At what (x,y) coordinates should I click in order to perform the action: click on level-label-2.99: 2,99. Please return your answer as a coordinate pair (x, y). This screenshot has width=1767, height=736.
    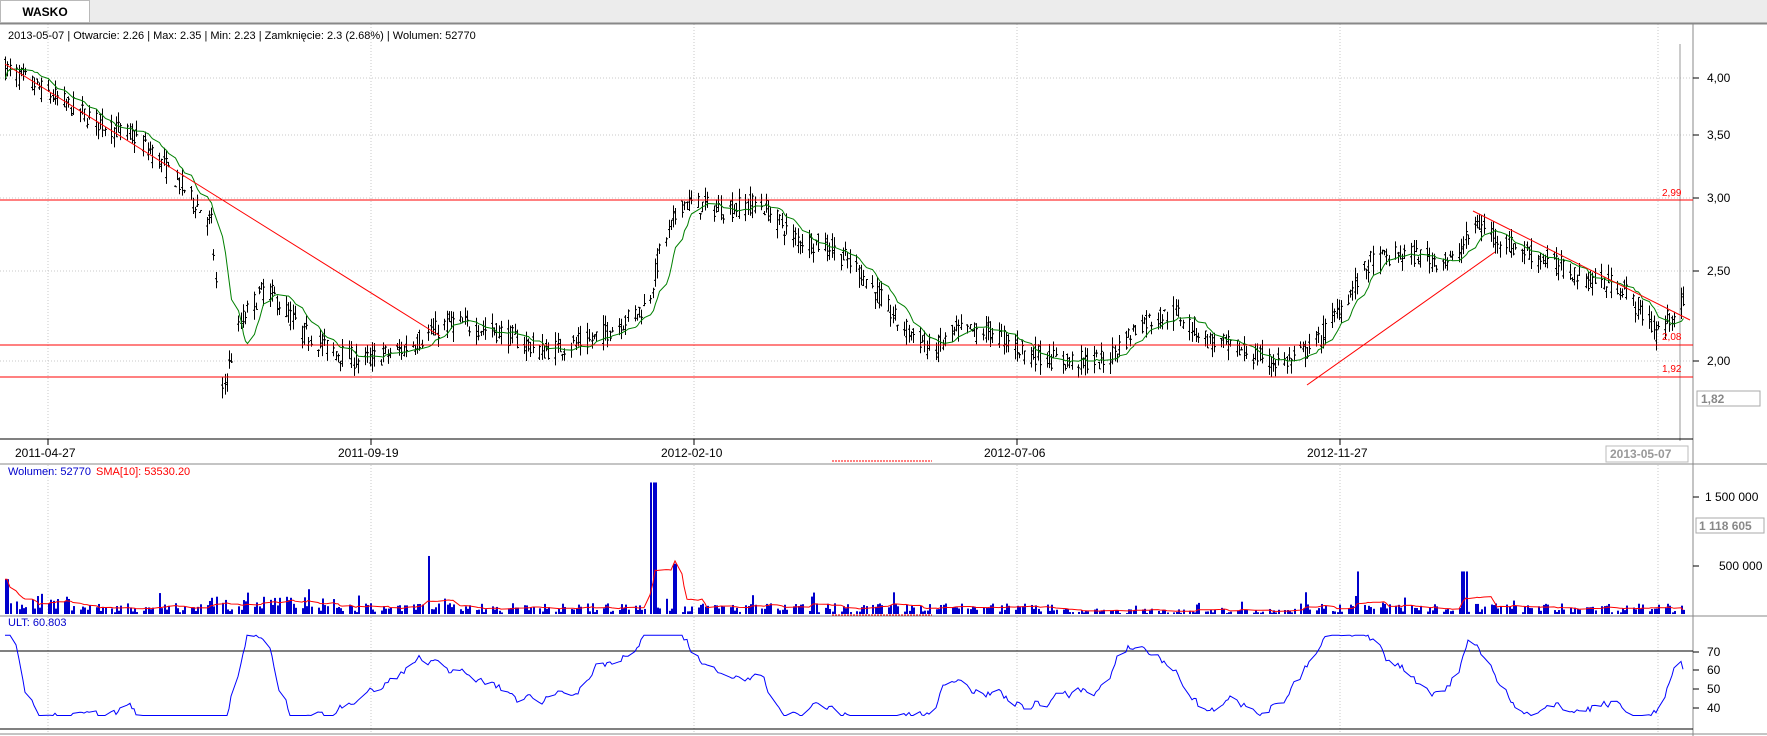
    Looking at the image, I should click on (1672, 193).